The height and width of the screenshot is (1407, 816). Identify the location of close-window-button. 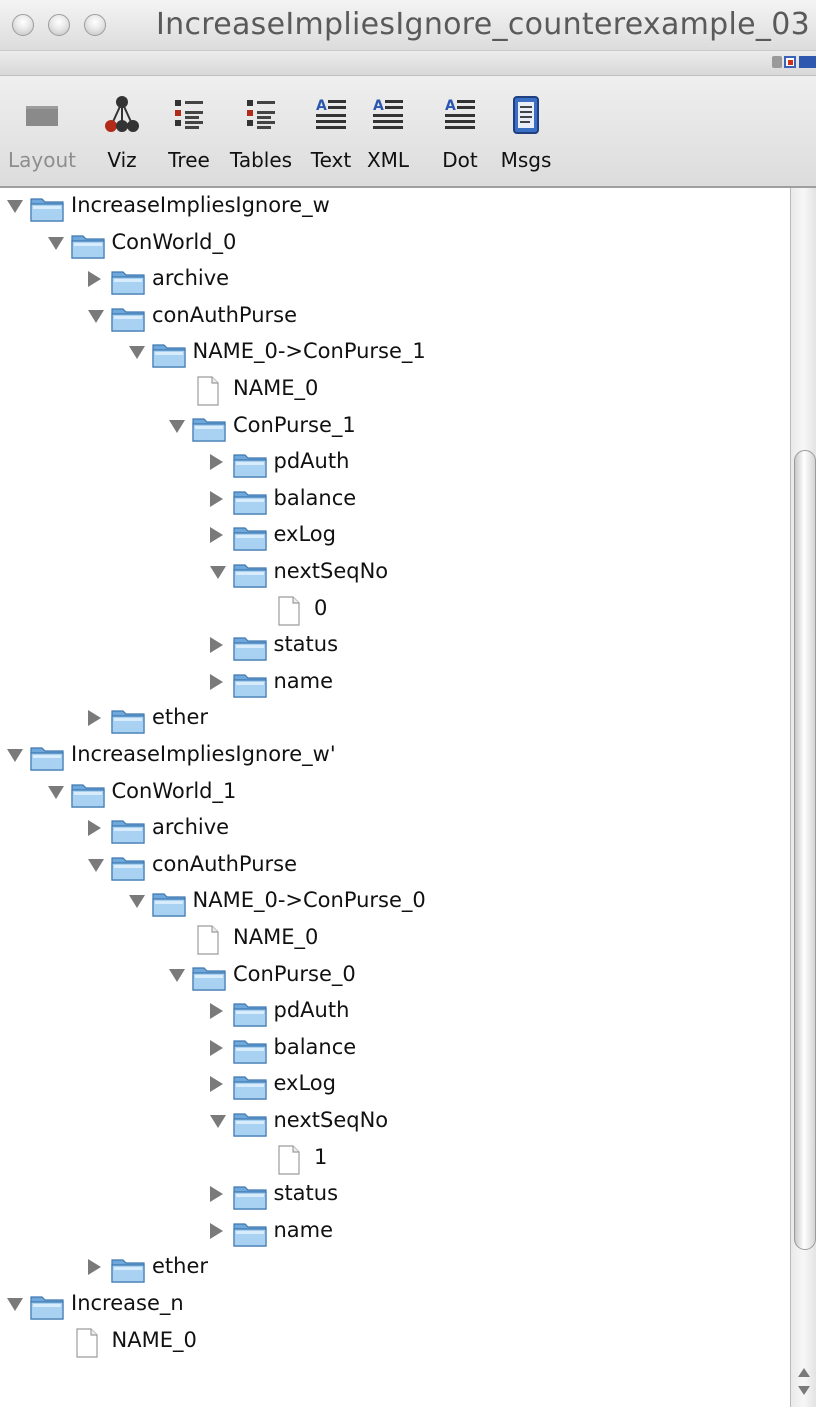
(23, 25).